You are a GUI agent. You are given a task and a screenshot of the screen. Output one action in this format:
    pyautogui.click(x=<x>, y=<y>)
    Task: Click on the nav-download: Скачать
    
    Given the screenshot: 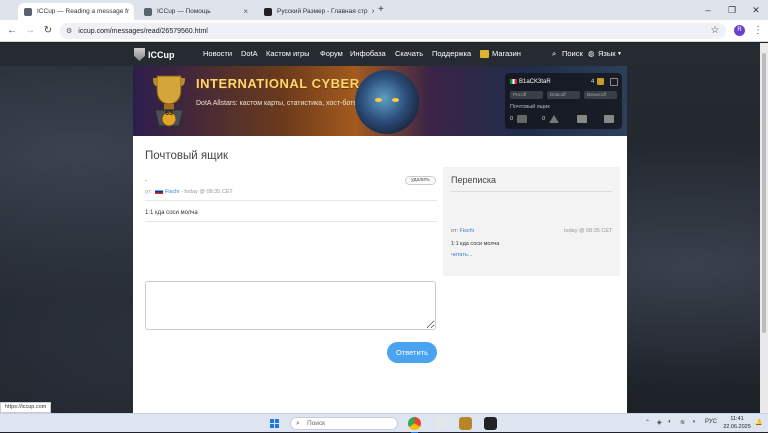 What is the action you would take?
    pyautogui.click(x=409, y=53)
    